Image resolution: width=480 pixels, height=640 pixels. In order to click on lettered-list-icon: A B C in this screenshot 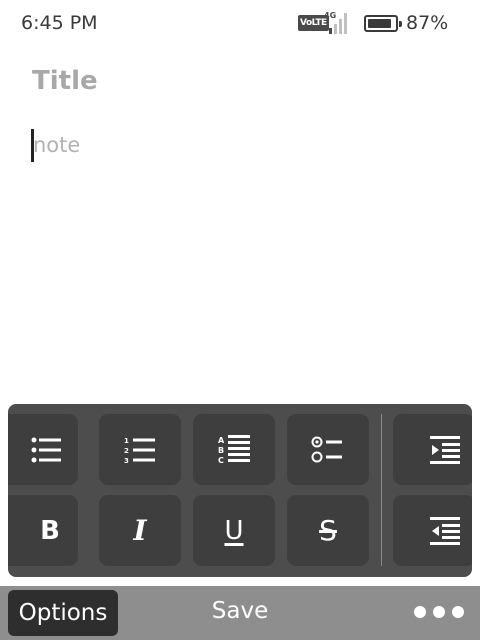, I will do `click(234, 449)`.